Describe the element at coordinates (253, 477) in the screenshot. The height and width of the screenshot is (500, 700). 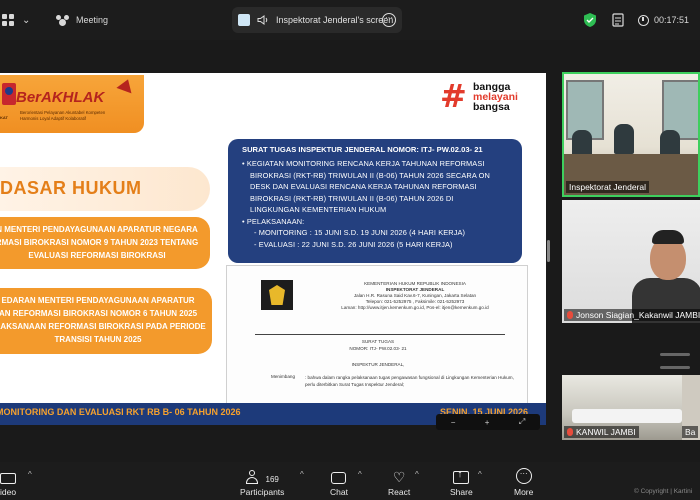
I see `participants-icon` at that location.